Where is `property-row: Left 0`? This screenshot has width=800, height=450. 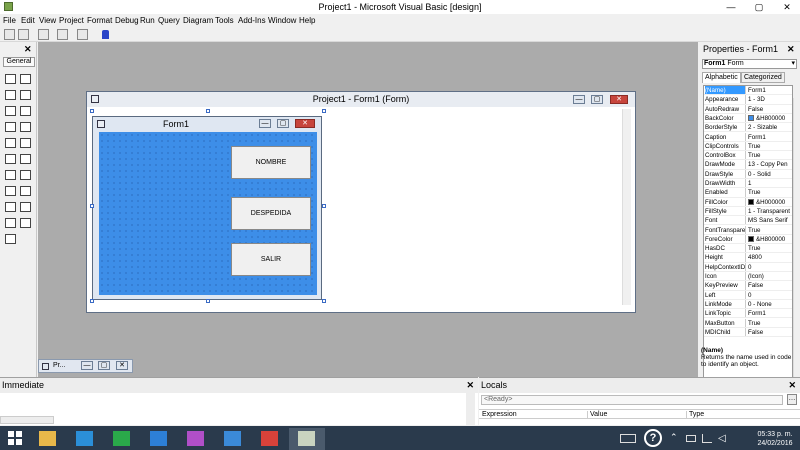 property-row: Left 0 is located at coordinates (748, 295).